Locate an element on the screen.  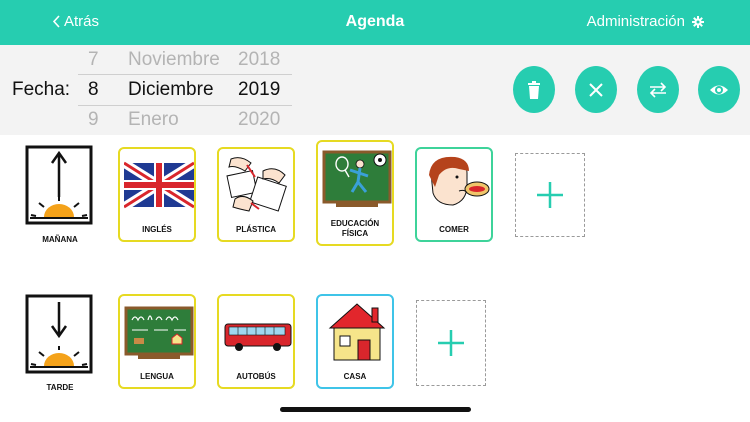
uk-flag-picture is located at coordinates (159, 185).